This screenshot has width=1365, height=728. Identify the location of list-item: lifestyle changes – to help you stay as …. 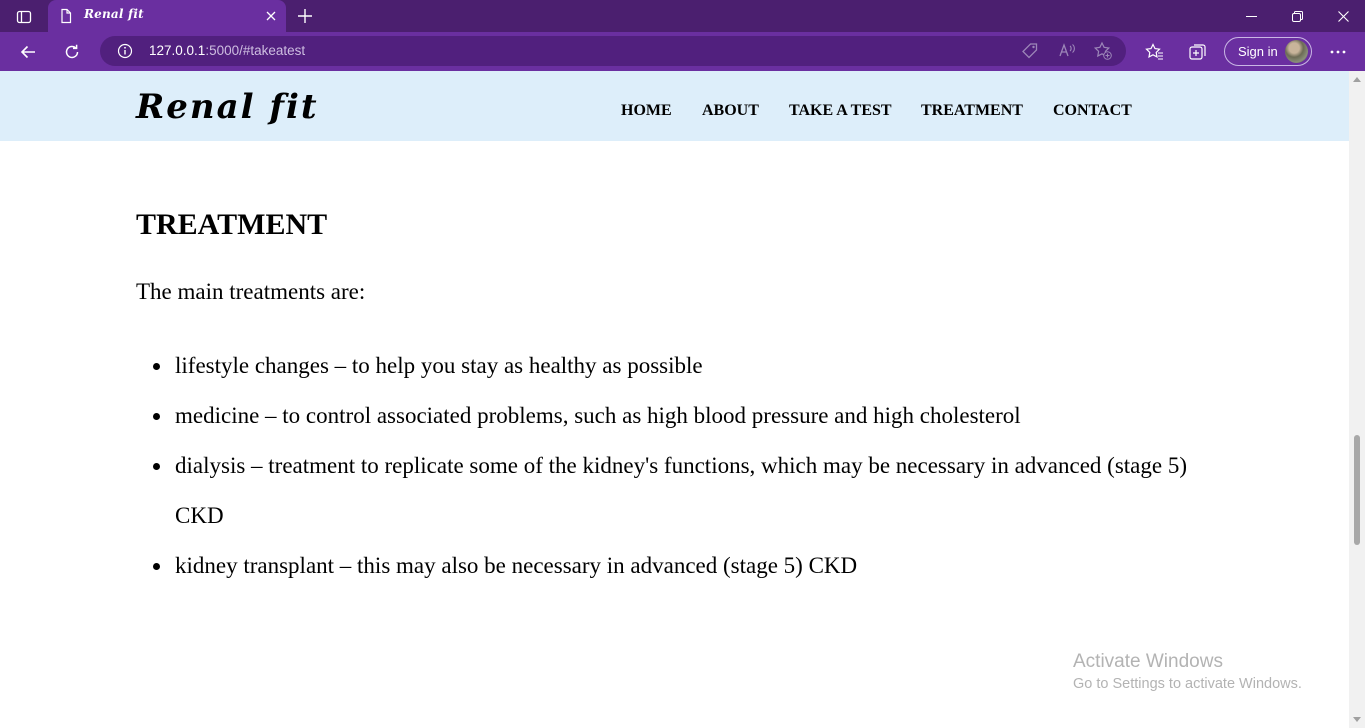
(681, 366).